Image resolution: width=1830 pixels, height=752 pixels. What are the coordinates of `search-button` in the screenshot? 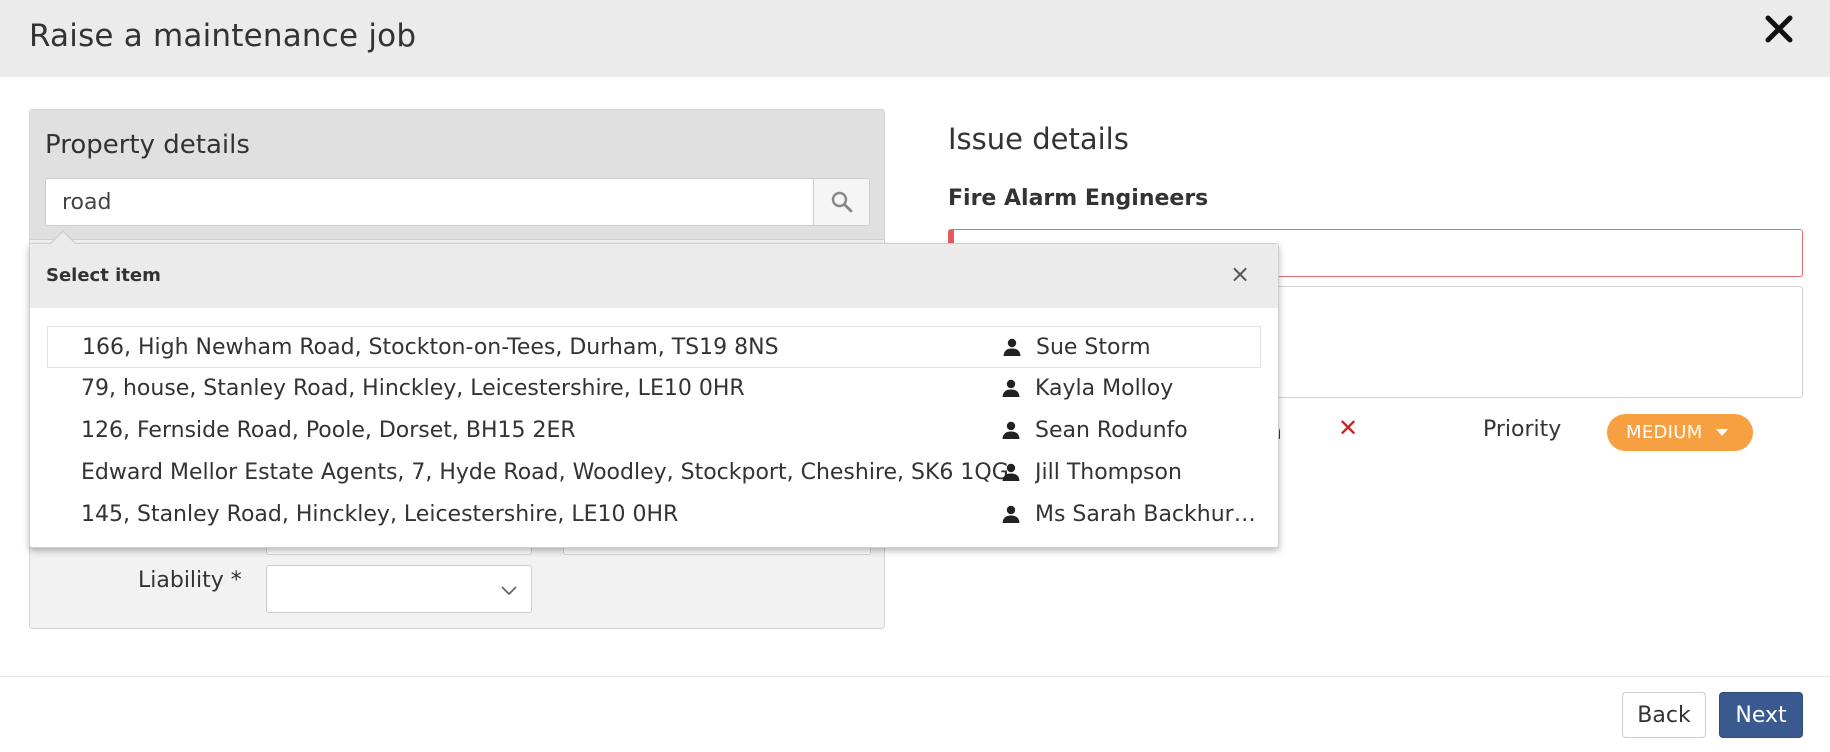 It's located at (841, 202).